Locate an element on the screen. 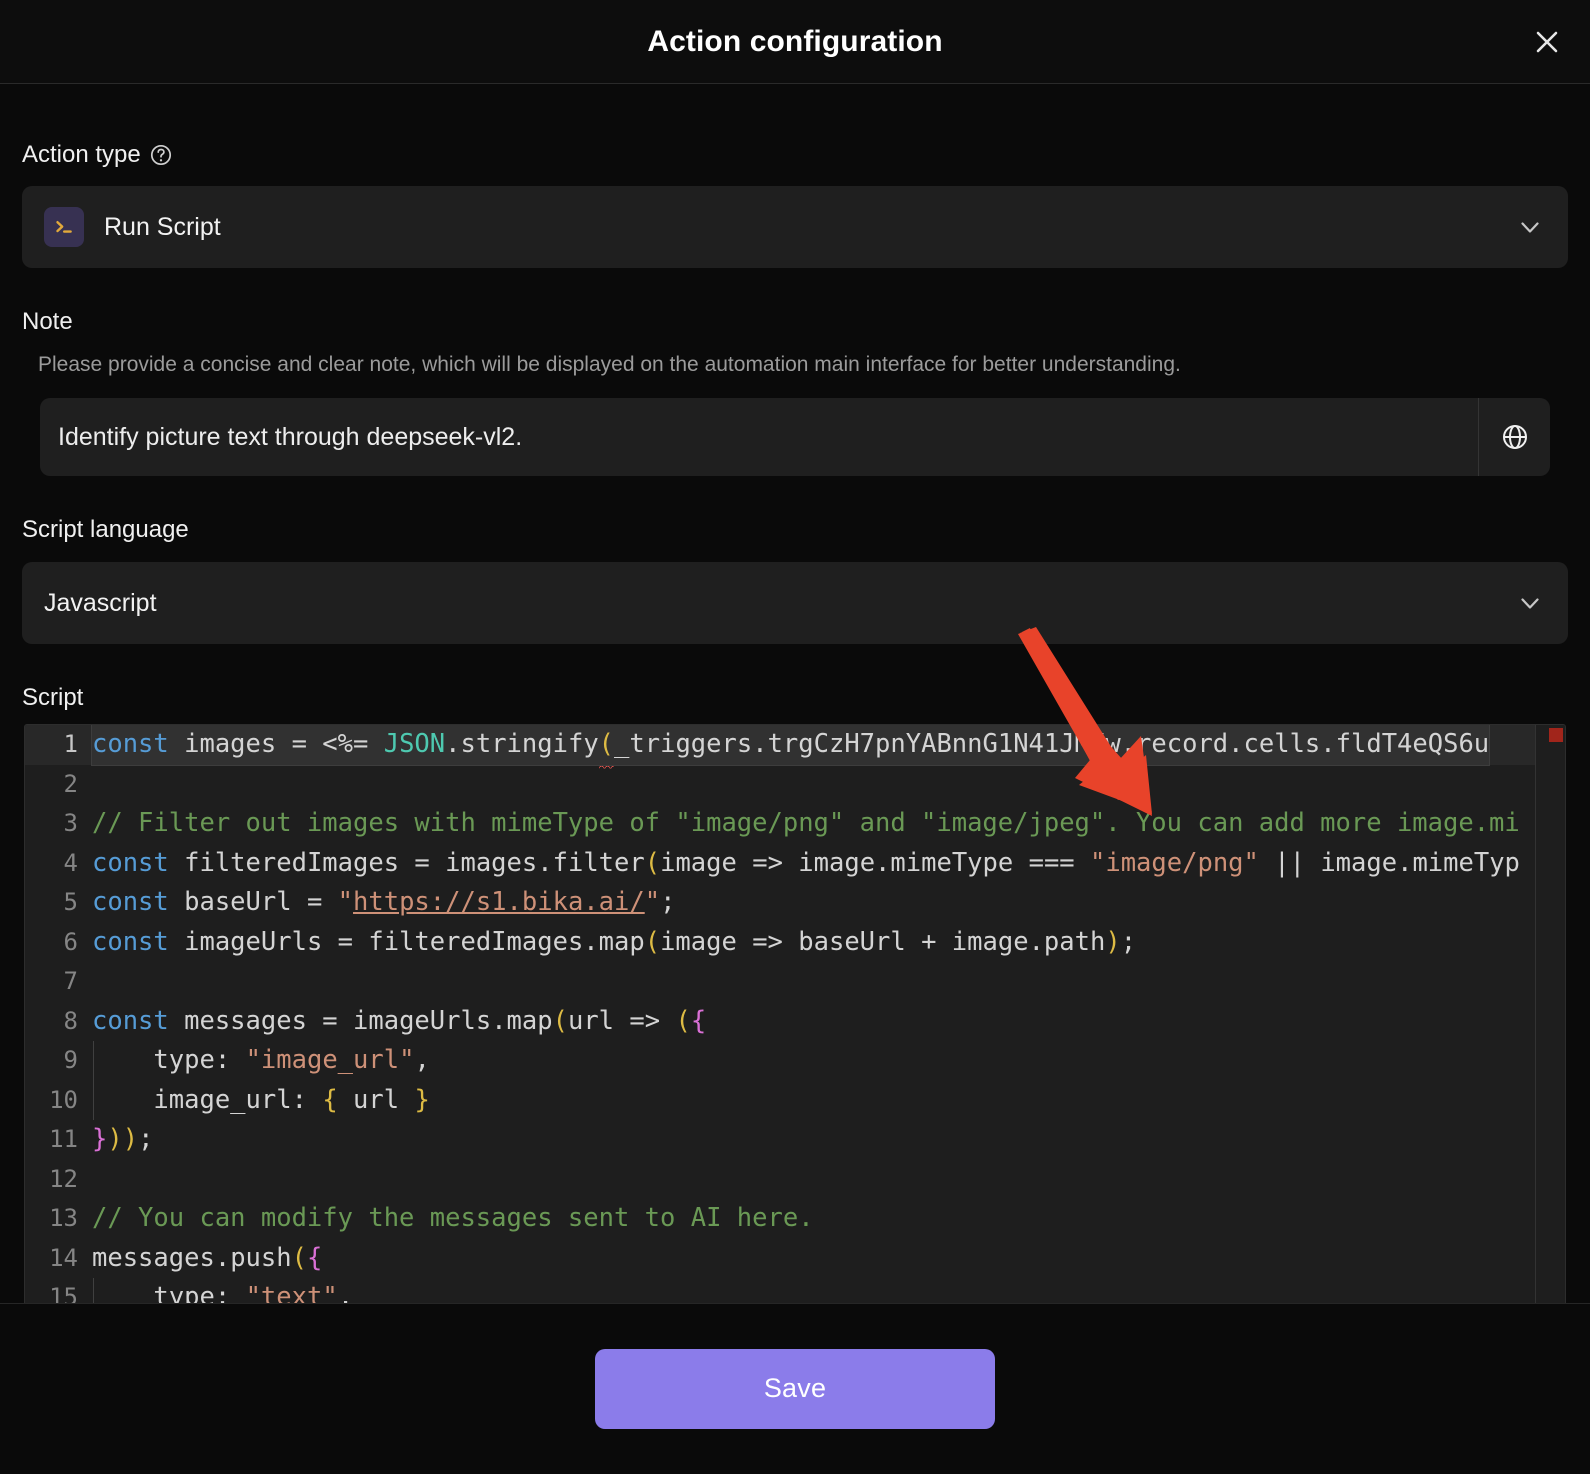 The height and width of the screenshot is (1474, 1590). action-type-value-wrap: Run Script is located at coordinates (780, 227).